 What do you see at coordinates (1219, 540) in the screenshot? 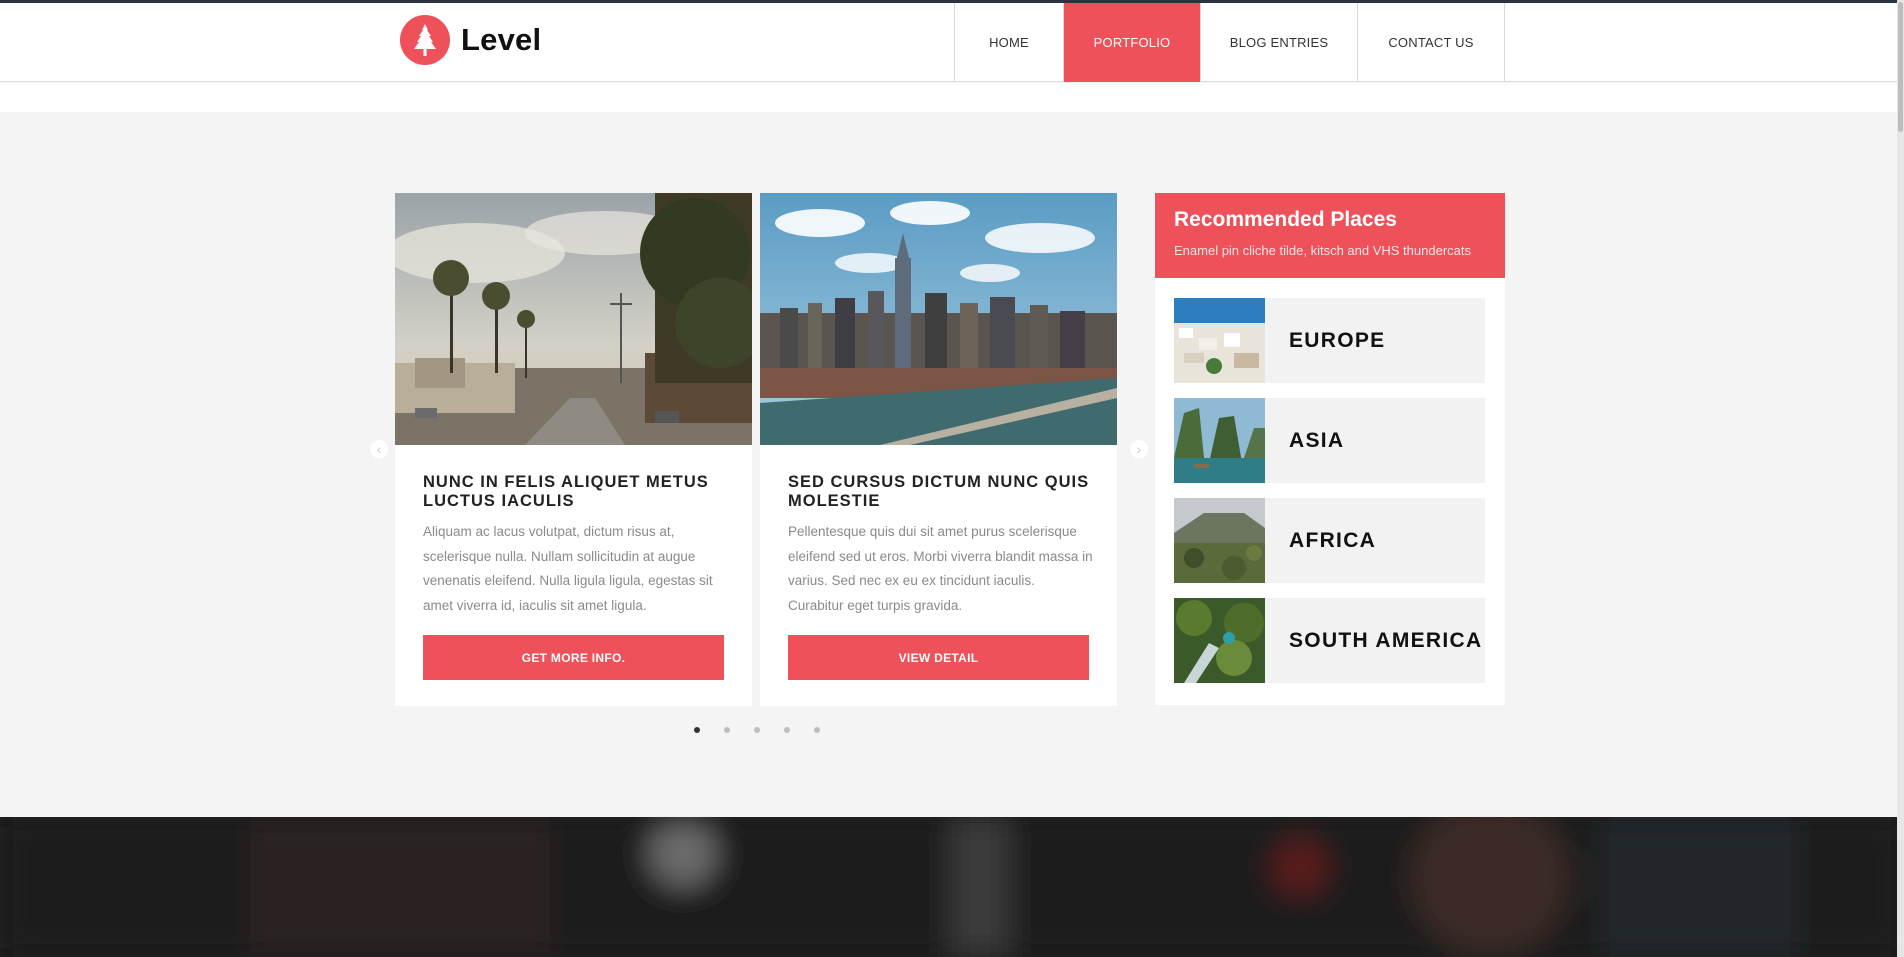
I see `africa-photo` at bounding box center [1219, 540].